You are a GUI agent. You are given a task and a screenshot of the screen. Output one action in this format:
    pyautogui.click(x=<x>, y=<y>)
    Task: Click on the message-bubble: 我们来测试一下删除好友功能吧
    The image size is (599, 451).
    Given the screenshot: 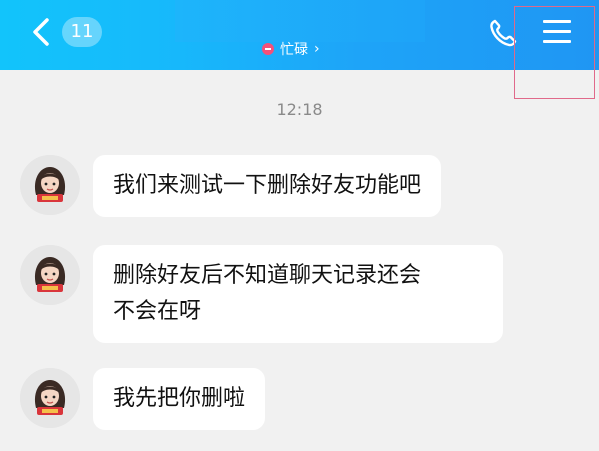 What is the action you would take?
    pyautogui.click(x=267, y=186)
    